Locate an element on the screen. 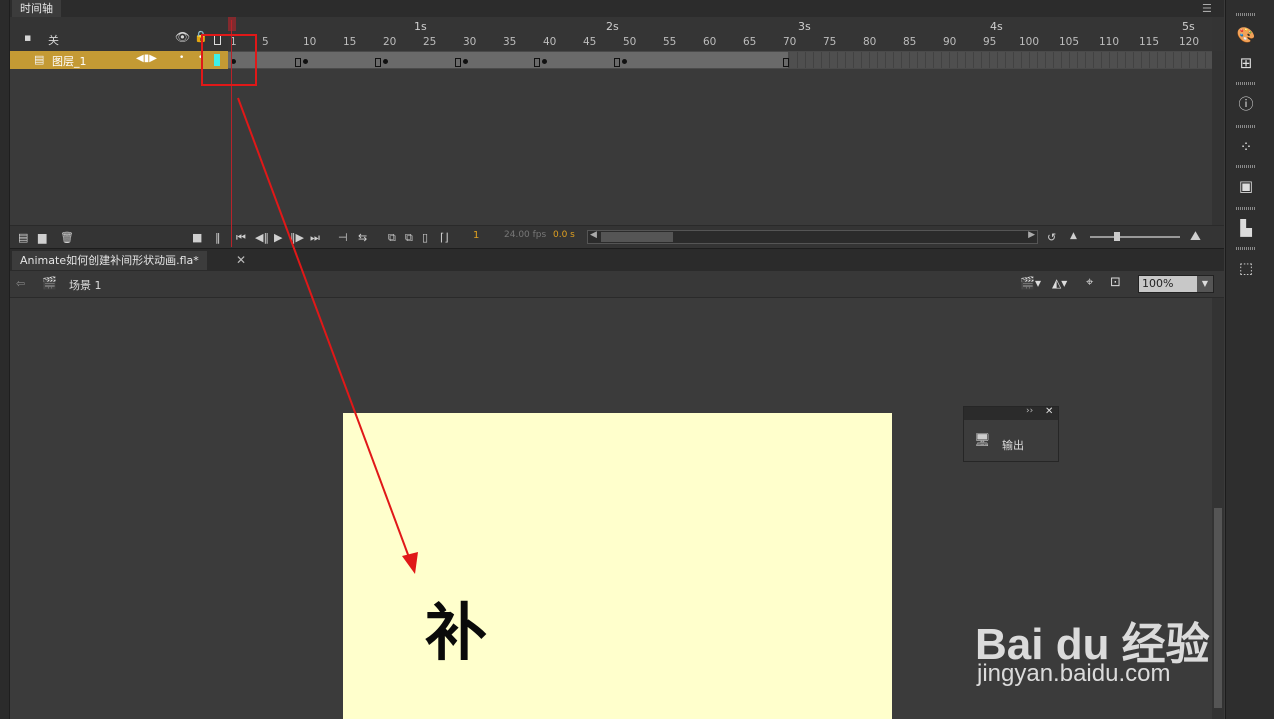  align-icon: ▙ is located at coordinates (1246, 228).